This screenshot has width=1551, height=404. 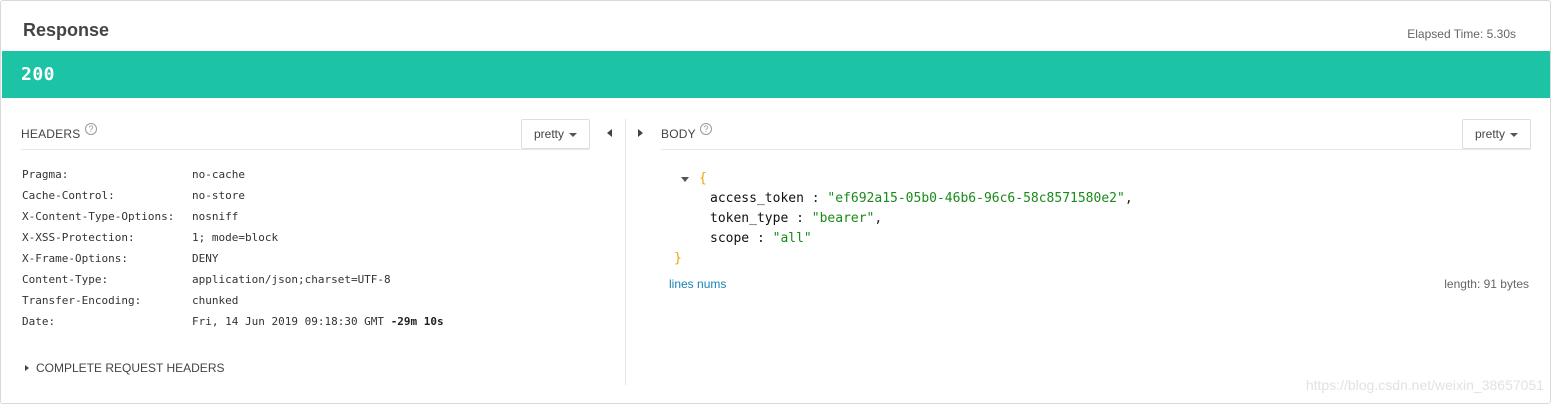 I want to click on response-title: Response, so click(x=66, y=30).